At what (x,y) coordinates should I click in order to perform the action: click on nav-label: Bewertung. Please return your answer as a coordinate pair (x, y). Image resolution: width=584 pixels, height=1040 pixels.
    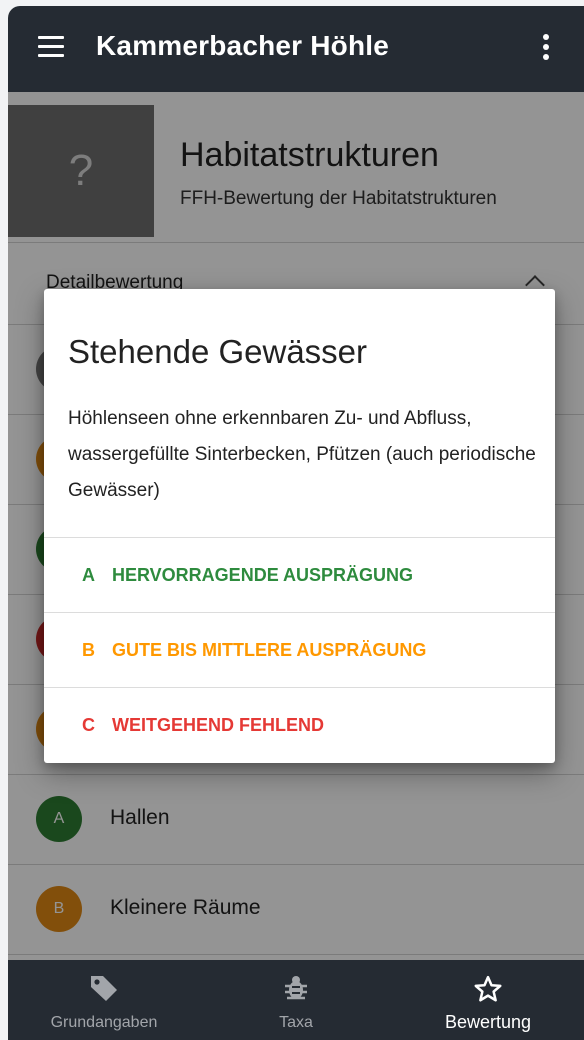
    Looking at the image, I should click on (488, 1022).